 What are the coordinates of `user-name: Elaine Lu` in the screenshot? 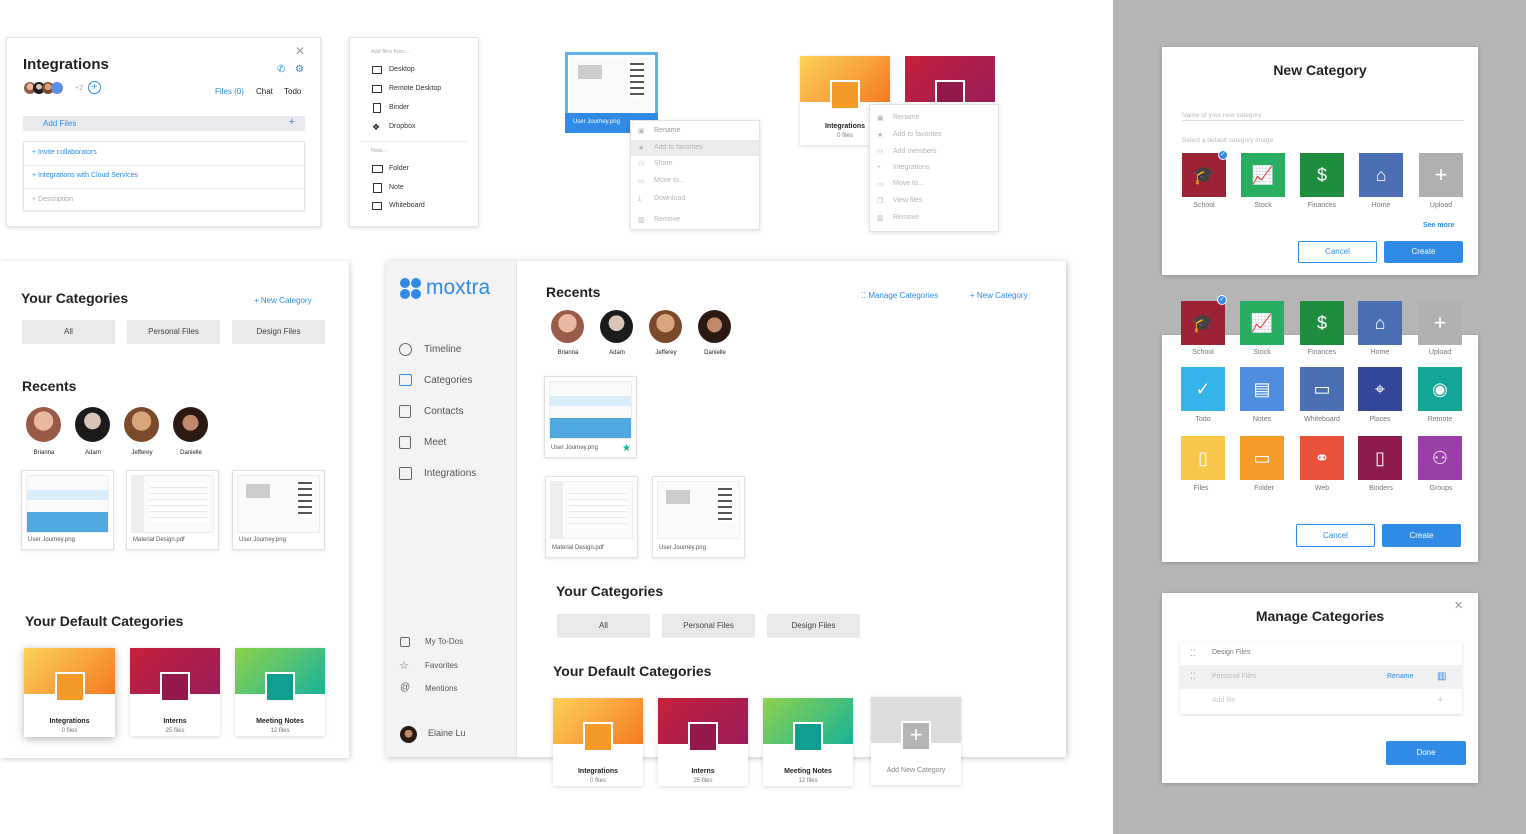 It's located at (447, 733).